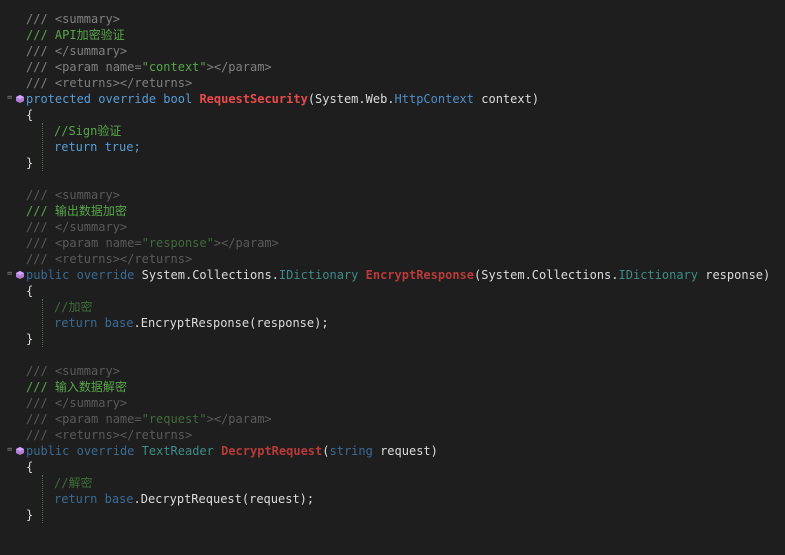 The height and width of the screenshot is (555, 785). Describe the element at coordinates (392, 419) in the screenshot. I see `code-line: /// <param name="request"></param>` at that location.